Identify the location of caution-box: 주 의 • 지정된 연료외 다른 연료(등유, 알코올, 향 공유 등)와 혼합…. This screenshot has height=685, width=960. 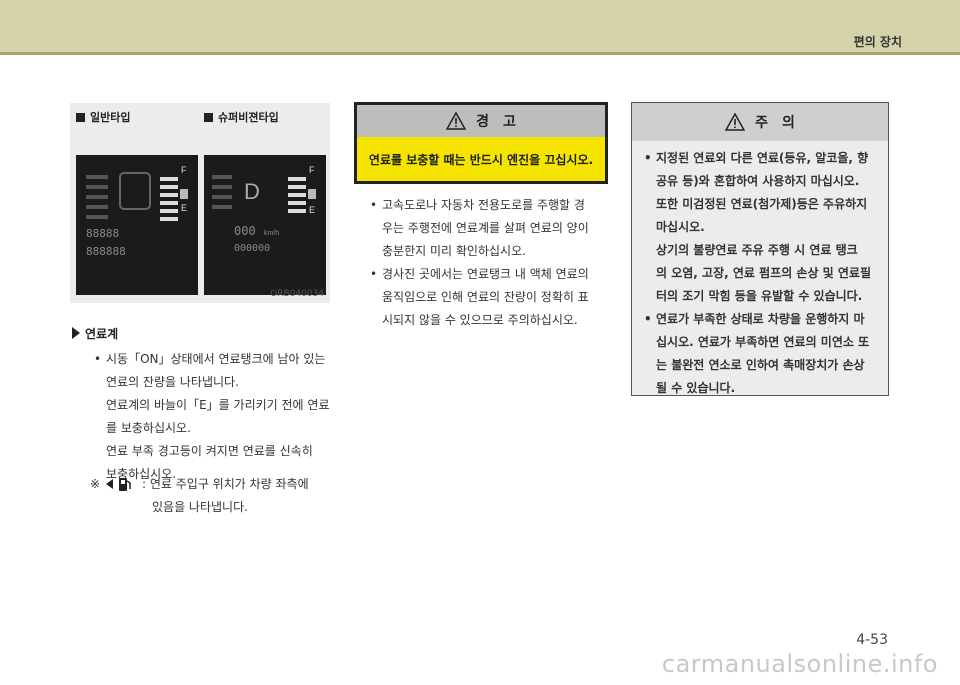
(760, 249).